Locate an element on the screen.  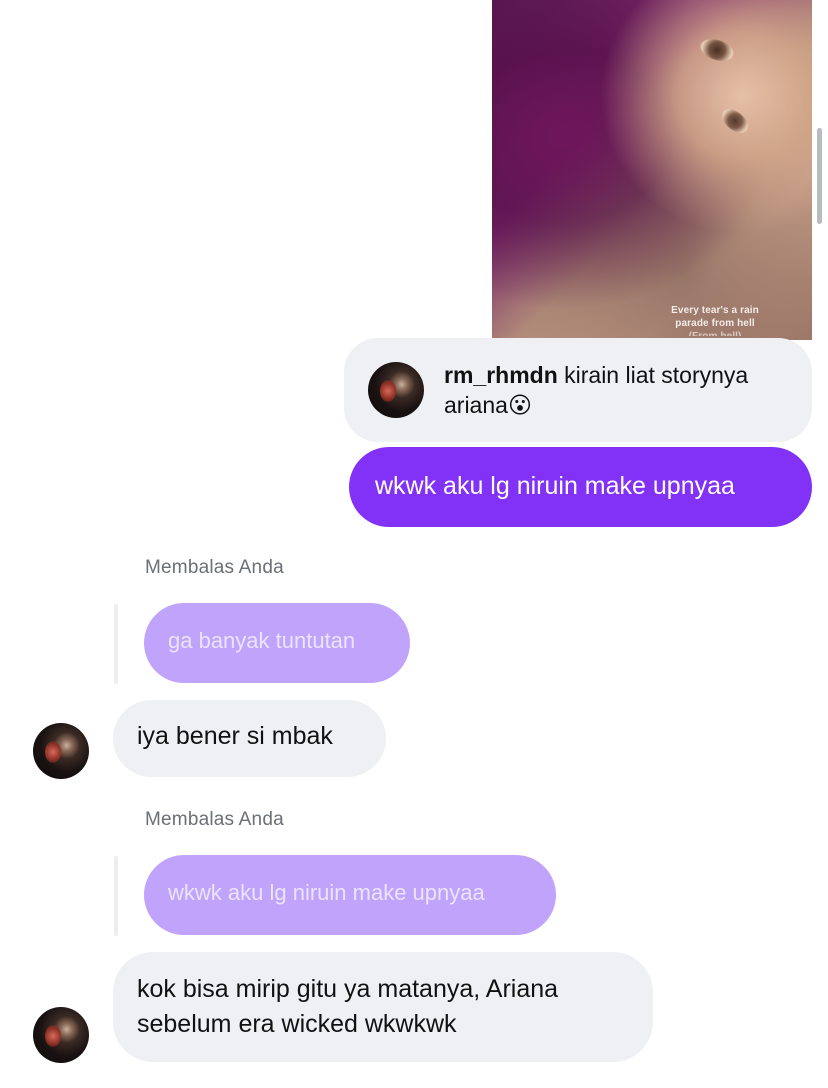
story-caption-line: (From hell) is located at coordinates (715, 333).